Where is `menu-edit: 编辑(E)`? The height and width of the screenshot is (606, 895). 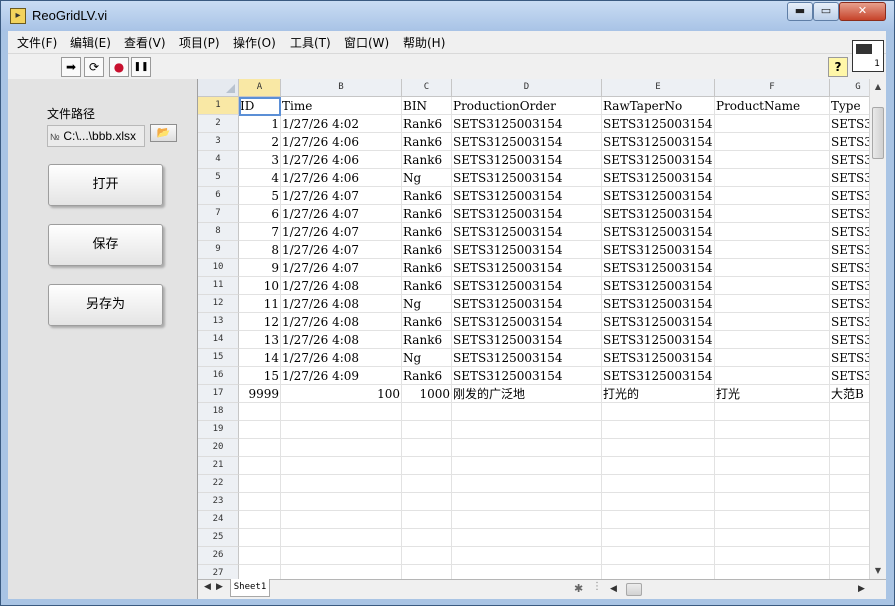
menu-edit: 编辑(E) is located at coordinates (90, 42).